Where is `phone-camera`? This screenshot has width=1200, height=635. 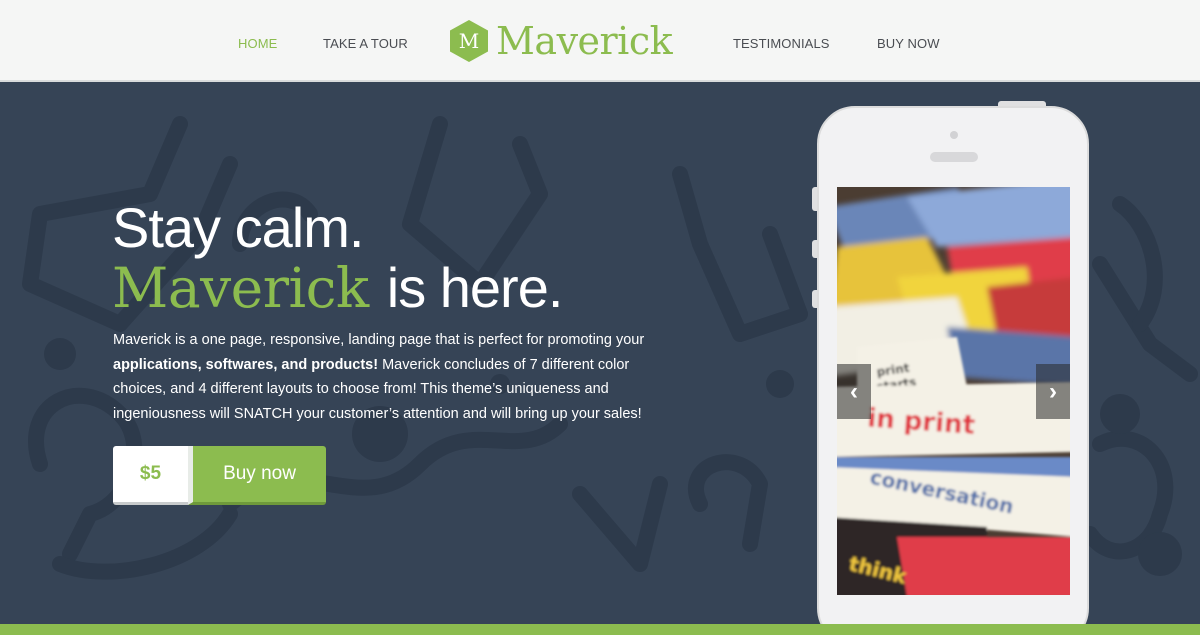 phone-camera is located at coordinates (954, 135).